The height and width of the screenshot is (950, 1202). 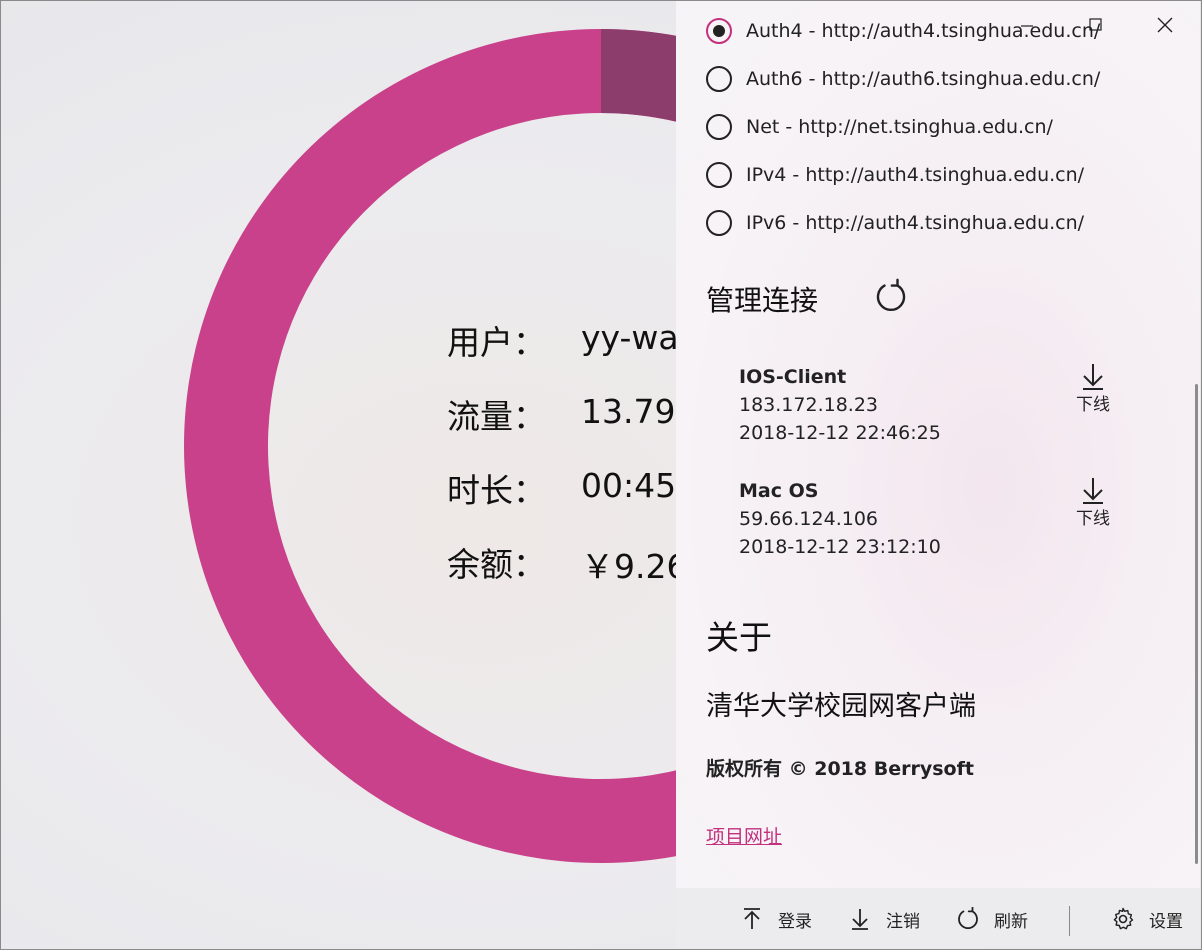 I want to click on server-option-ipv4: IPv4 - http://auth4.tsinghua.edu.cn/, so click(x=895, y=175).